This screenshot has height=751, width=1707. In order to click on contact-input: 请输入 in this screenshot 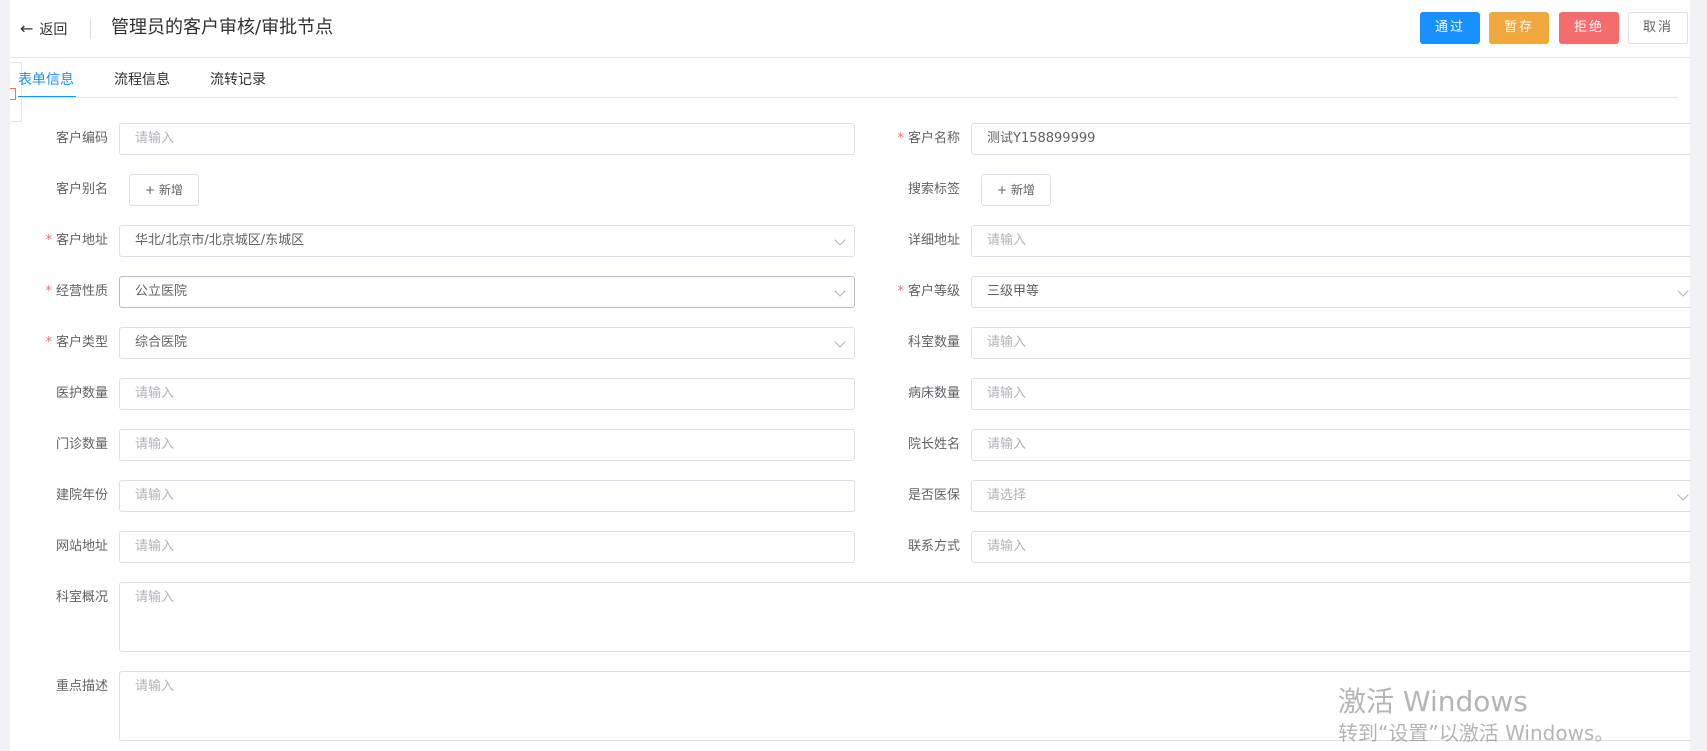, I will do `click(1334, 547)`.